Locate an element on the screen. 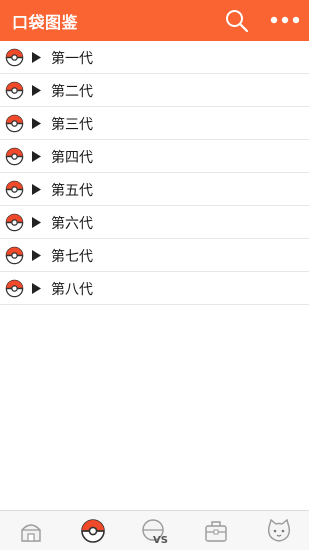 The width and height of the screenshot is (320, 550). list-item-label: 第八代 is located at coordinates (72, 290).